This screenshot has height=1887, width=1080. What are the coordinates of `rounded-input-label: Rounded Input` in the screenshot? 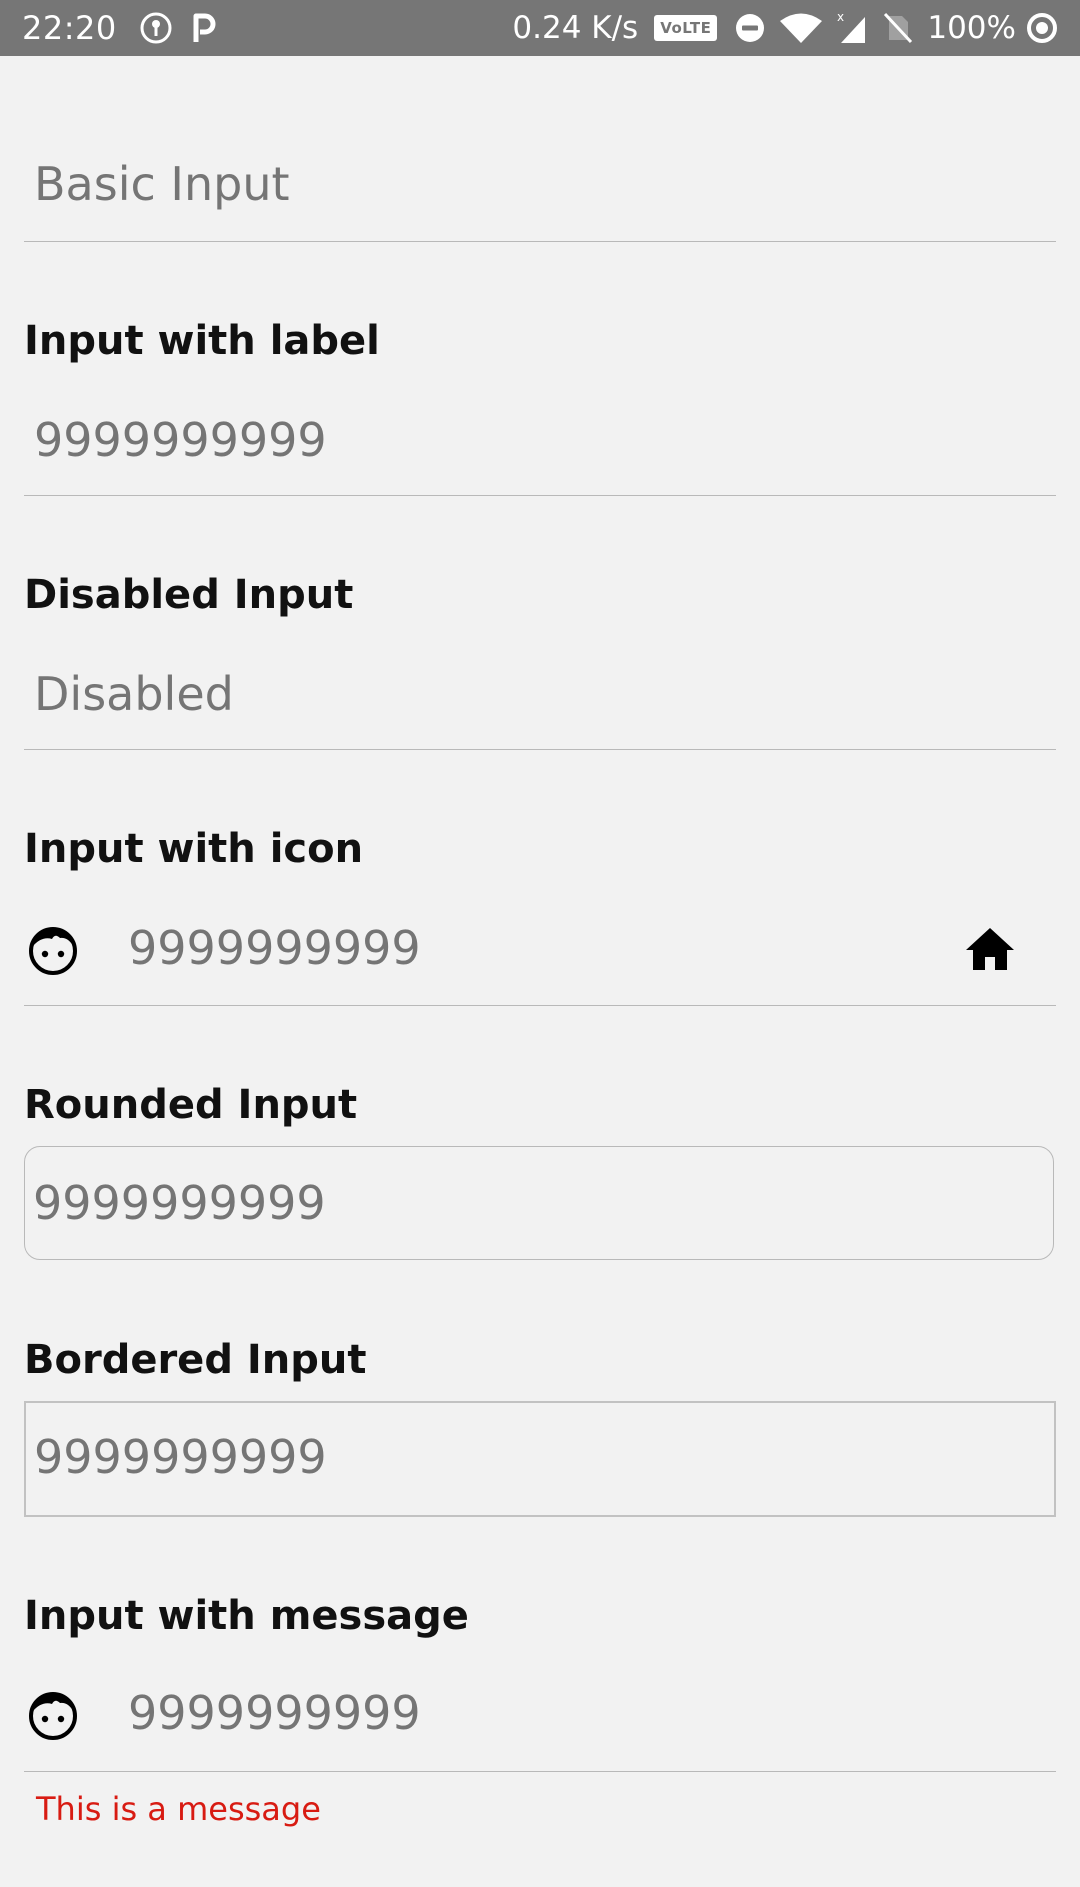 It's located at (191, 1105).